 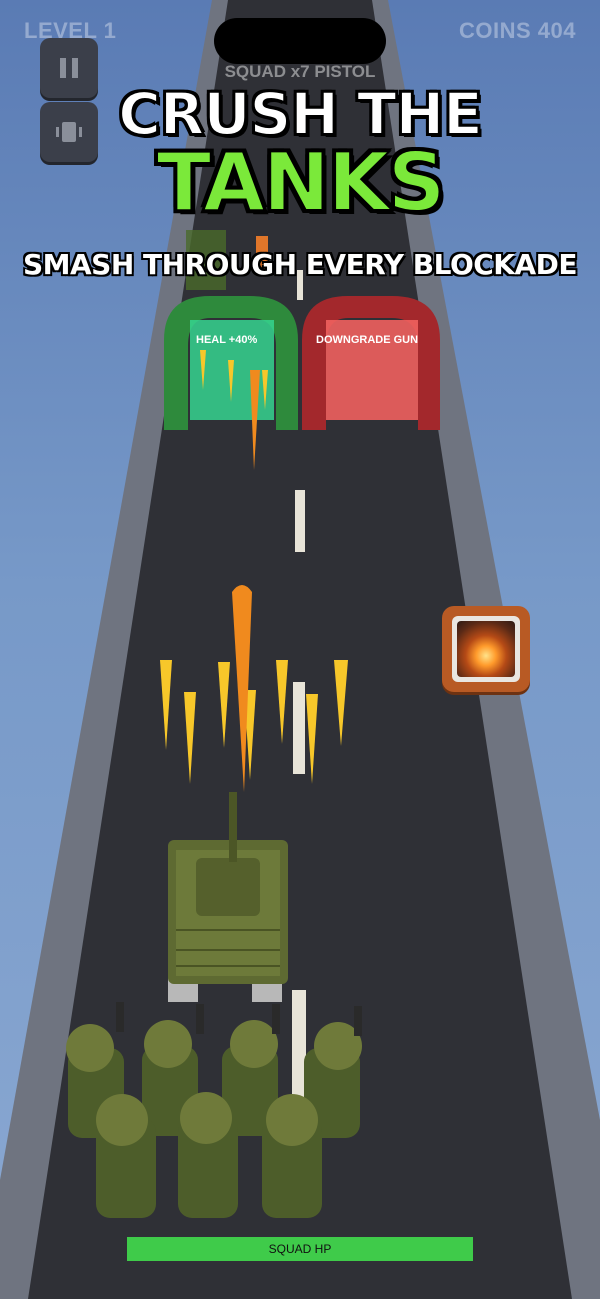 I want to click on gate-downgrade, so click(x=371, y=363).